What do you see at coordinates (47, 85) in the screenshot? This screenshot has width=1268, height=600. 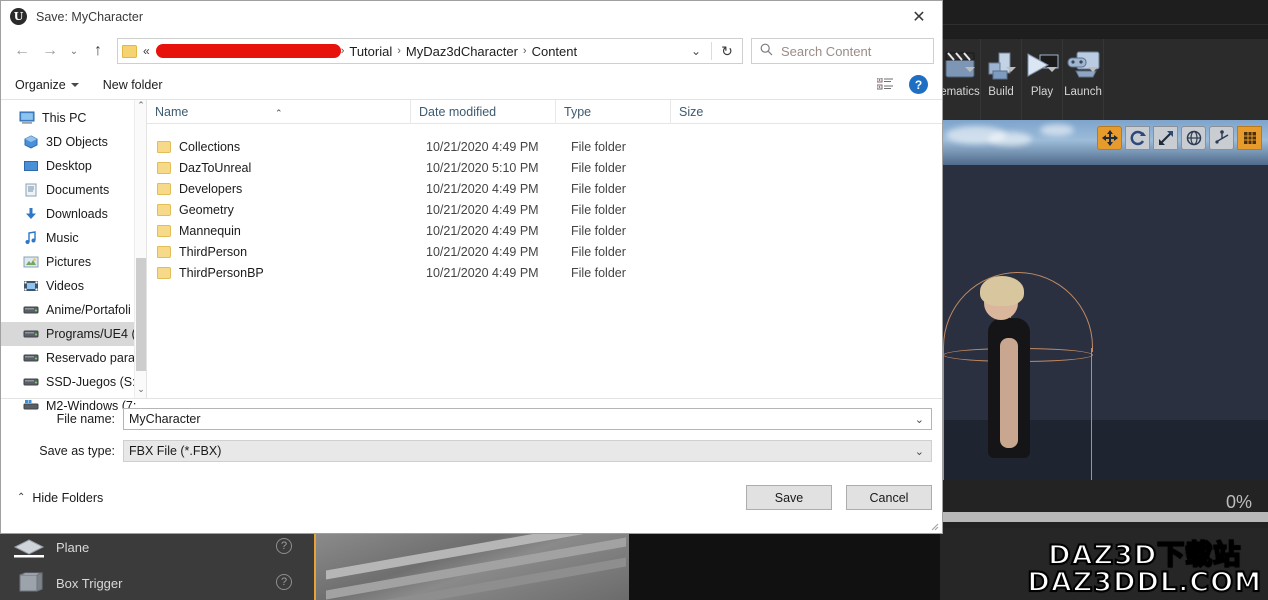 I see `organize-button: Organize` at bounding box center [47, 85].